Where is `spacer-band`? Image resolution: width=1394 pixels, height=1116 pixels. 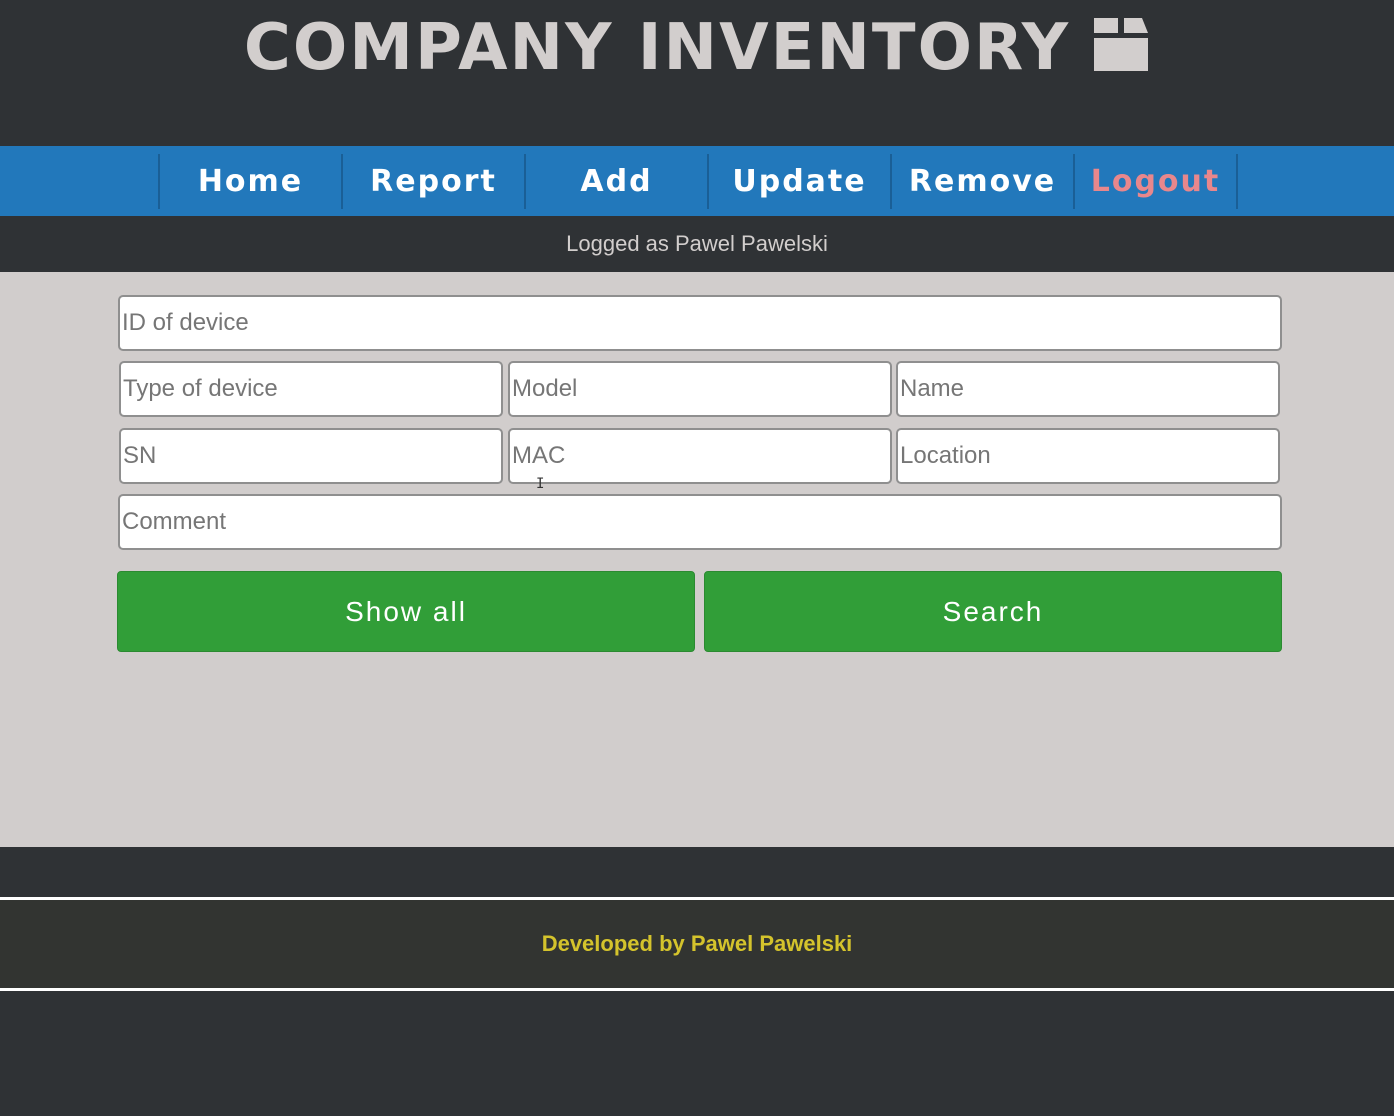
spacer-band is located at coordinates (697, 872).